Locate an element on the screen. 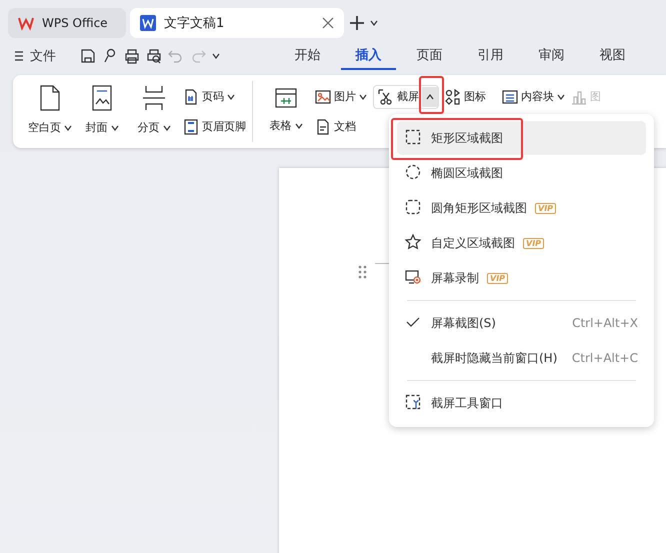 The height and width of the screenshot is (553, 666). ribbon-tab: 开始 is located at coordinates (307, 56).